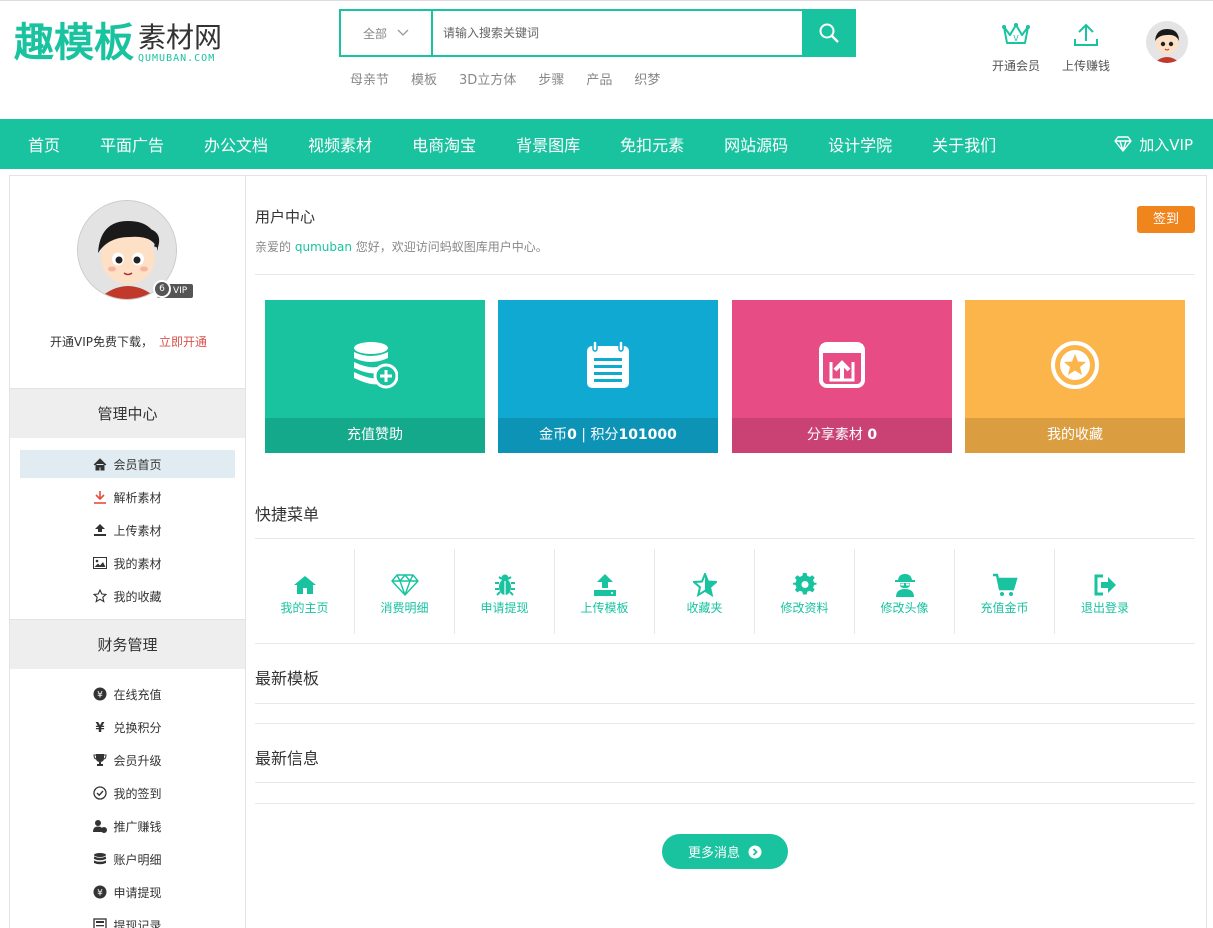 Image resolution: width=1213 pixels, height=928 pixels. I want to click on sidebar-item-favorites: 我的收藏, so click(127, 596).